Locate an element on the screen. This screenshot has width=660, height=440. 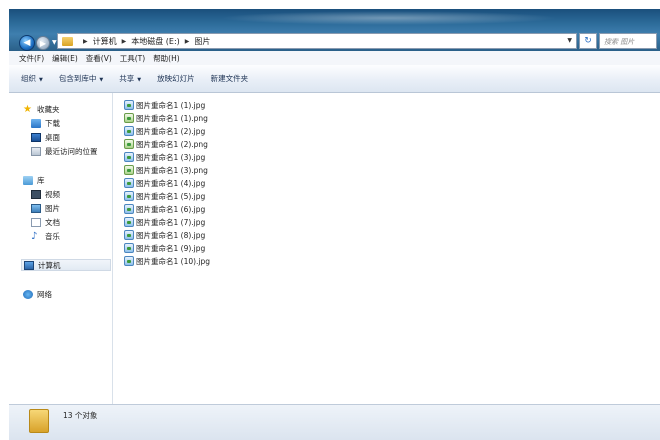
file-item: 图片重命名1 (10).jpg is located at coordinates (167, 261).